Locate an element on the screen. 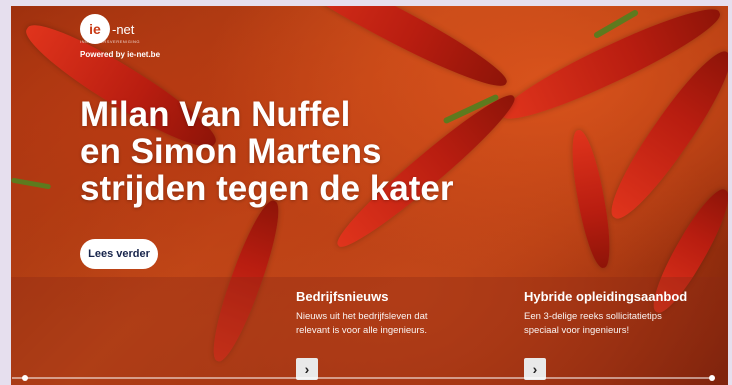 The image size is (732, 385). read-more-button: Lees verder is located at coordinates (119, 254).